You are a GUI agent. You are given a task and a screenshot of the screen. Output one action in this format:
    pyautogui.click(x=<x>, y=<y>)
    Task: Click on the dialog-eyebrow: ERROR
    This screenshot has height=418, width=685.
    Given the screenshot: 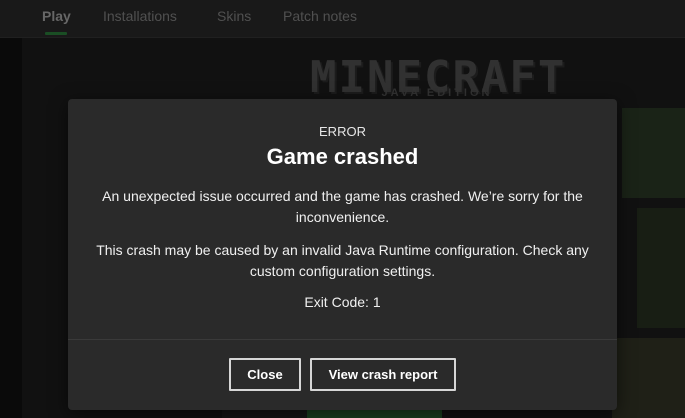 What is the action you would take?
    pyautogui.click(x=342, y=131)
    